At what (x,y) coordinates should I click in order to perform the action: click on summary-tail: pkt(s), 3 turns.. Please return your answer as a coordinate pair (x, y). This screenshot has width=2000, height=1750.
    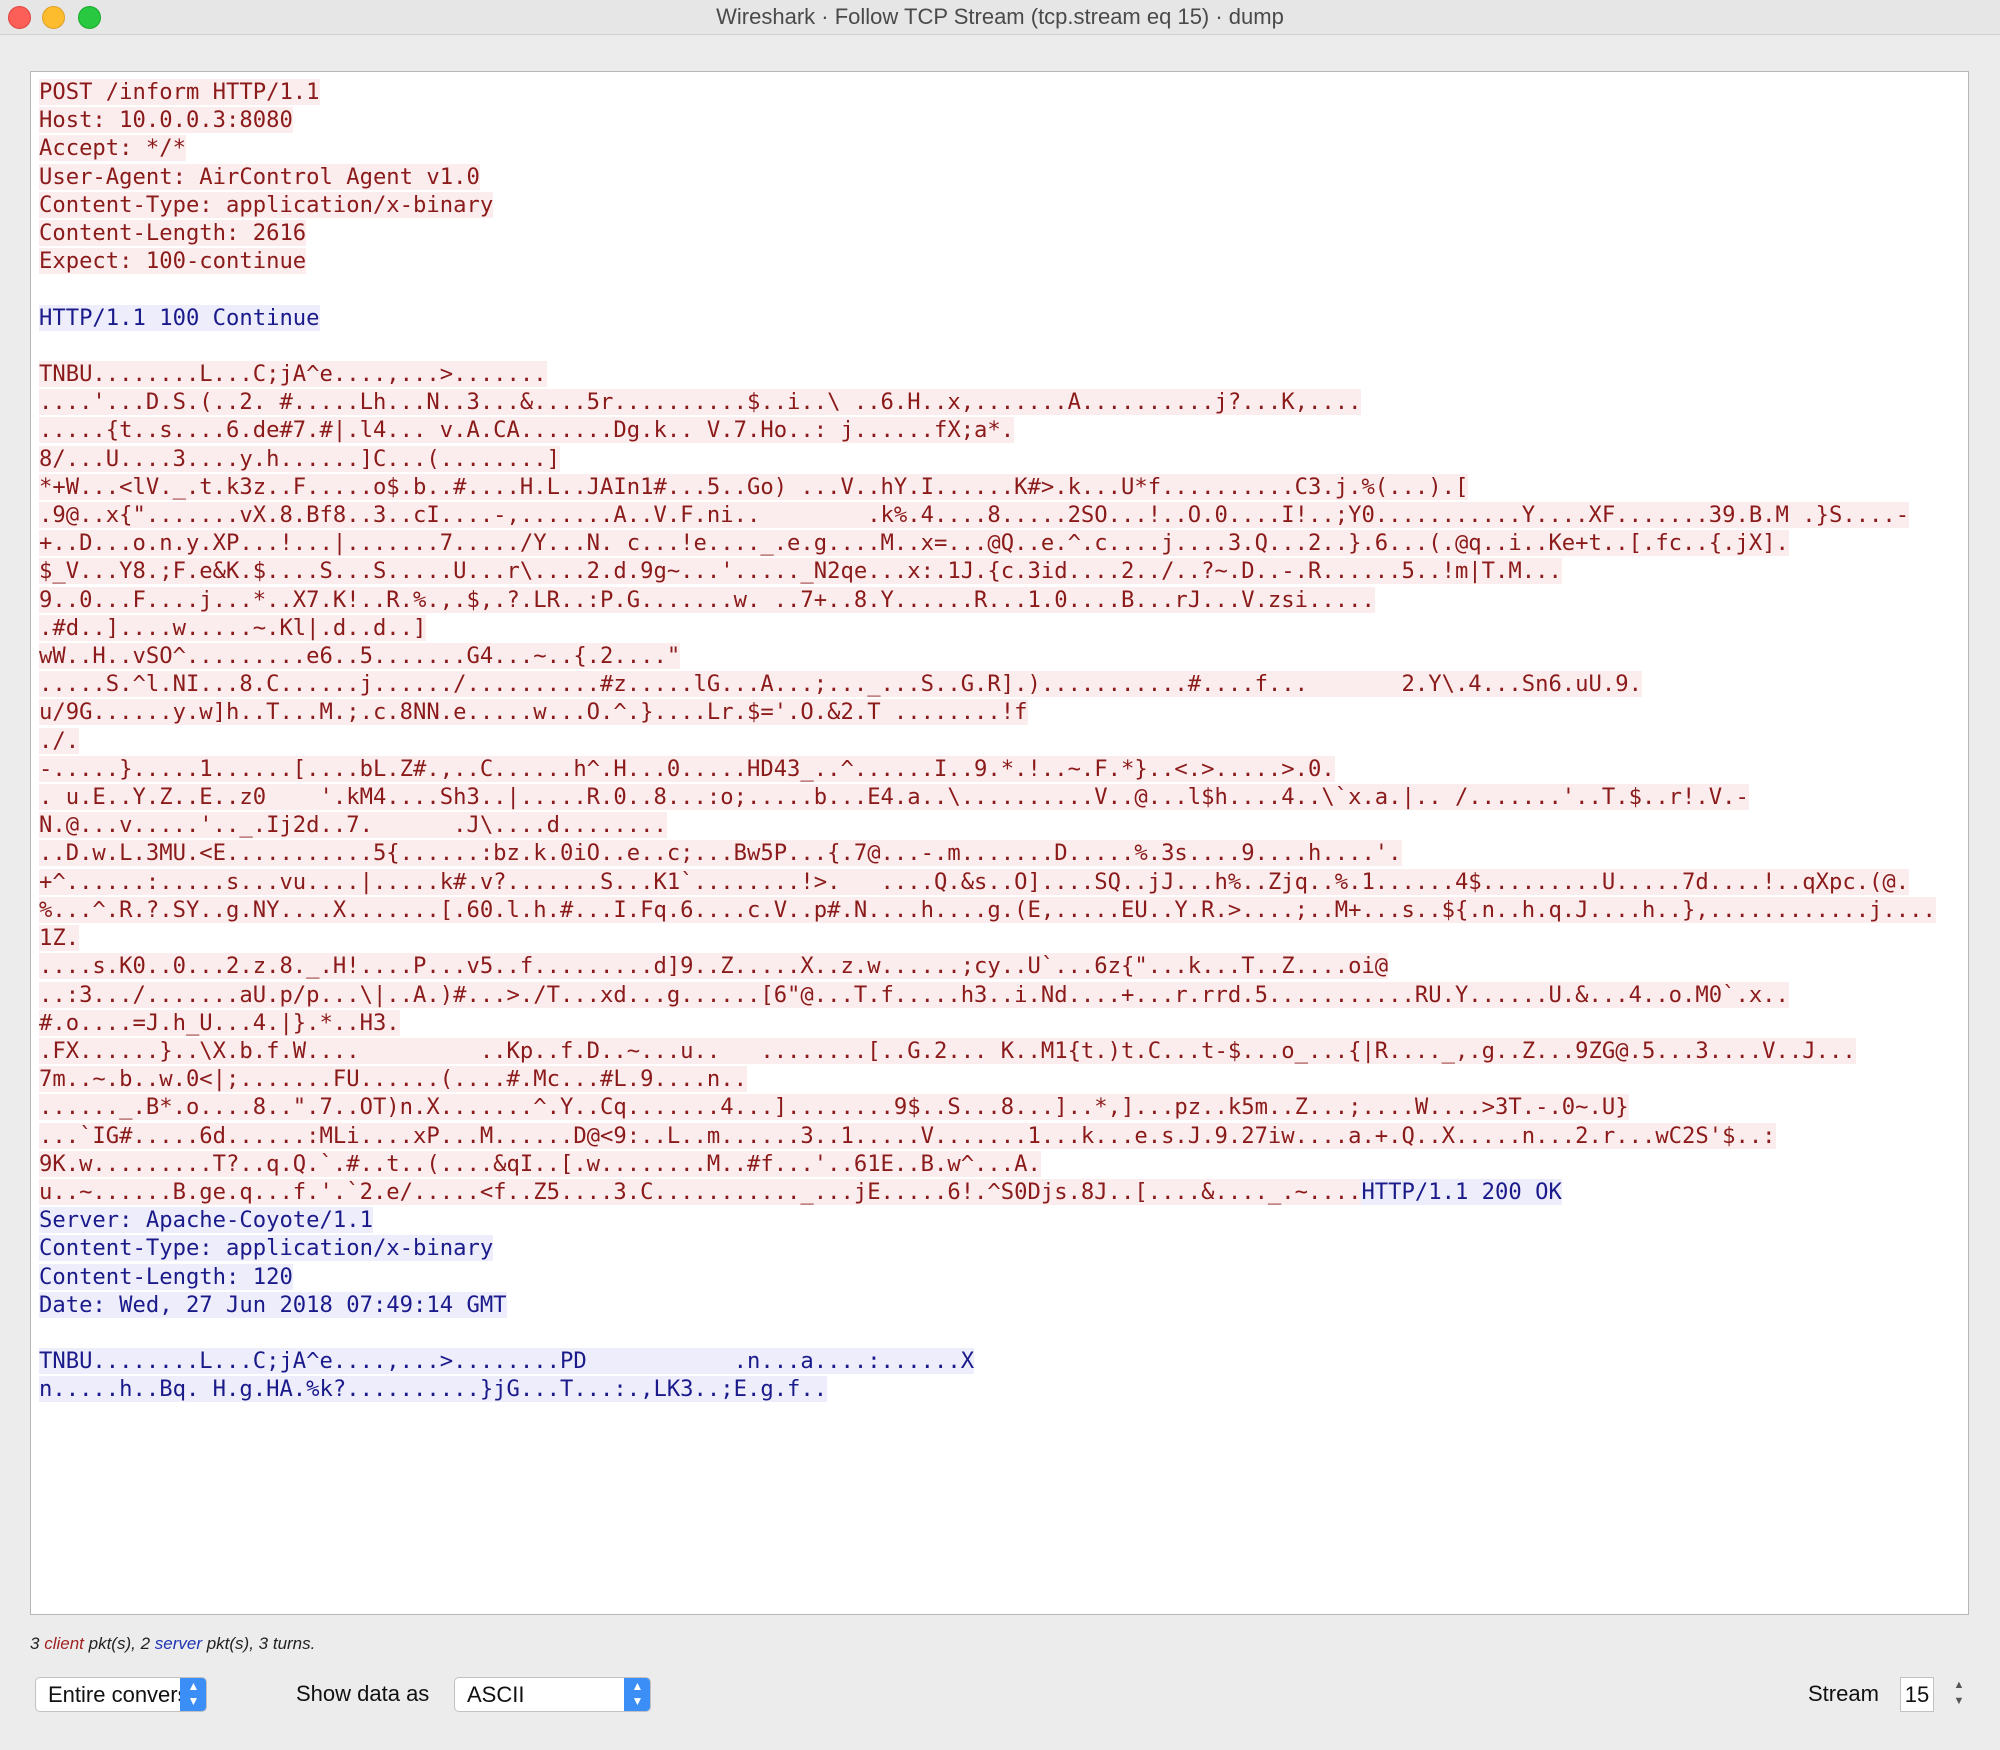
    Looking at the image, I should click on (259, 1643).